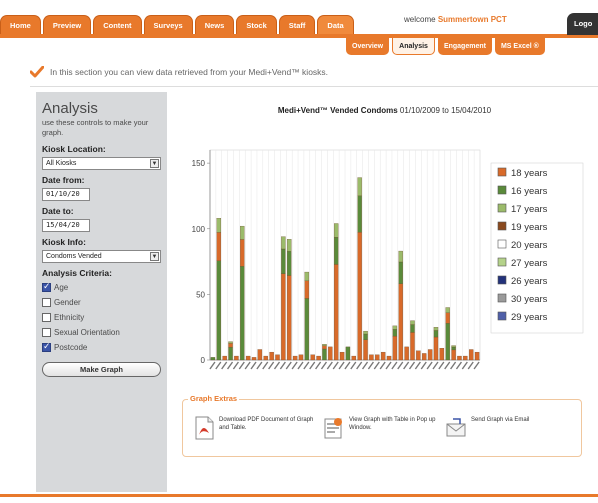  What do you see at coordinates (101, 317) in the screenshot?
I see `criteria-ethnicity: Ethnicity` at bounding box center [101, 317].